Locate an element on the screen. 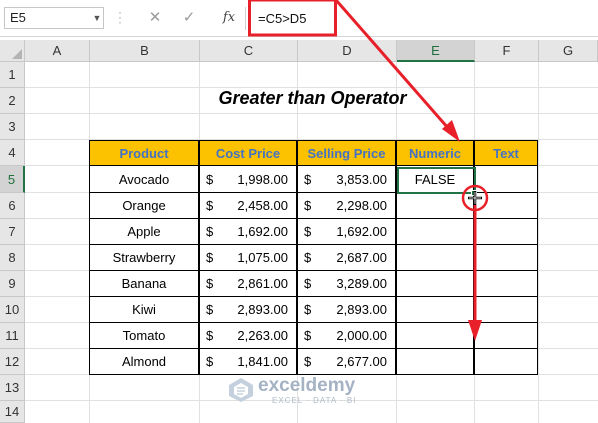 The width and height of the screenshot is (598, 423). cell-cost-price: $2,861.00 is located at coordinates (248, 283).